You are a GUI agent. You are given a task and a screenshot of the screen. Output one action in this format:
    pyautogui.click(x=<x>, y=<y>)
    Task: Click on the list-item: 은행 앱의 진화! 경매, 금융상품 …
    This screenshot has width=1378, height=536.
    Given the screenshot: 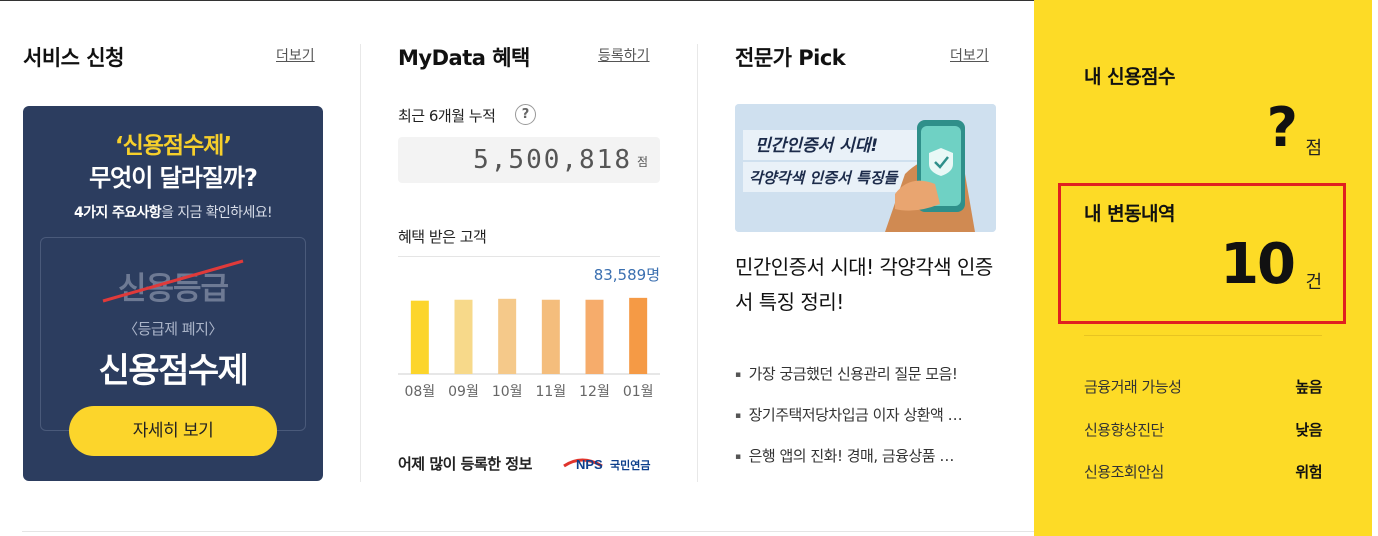 What is the action you would take?
    pyautogui.click(x=867, y=464)
    